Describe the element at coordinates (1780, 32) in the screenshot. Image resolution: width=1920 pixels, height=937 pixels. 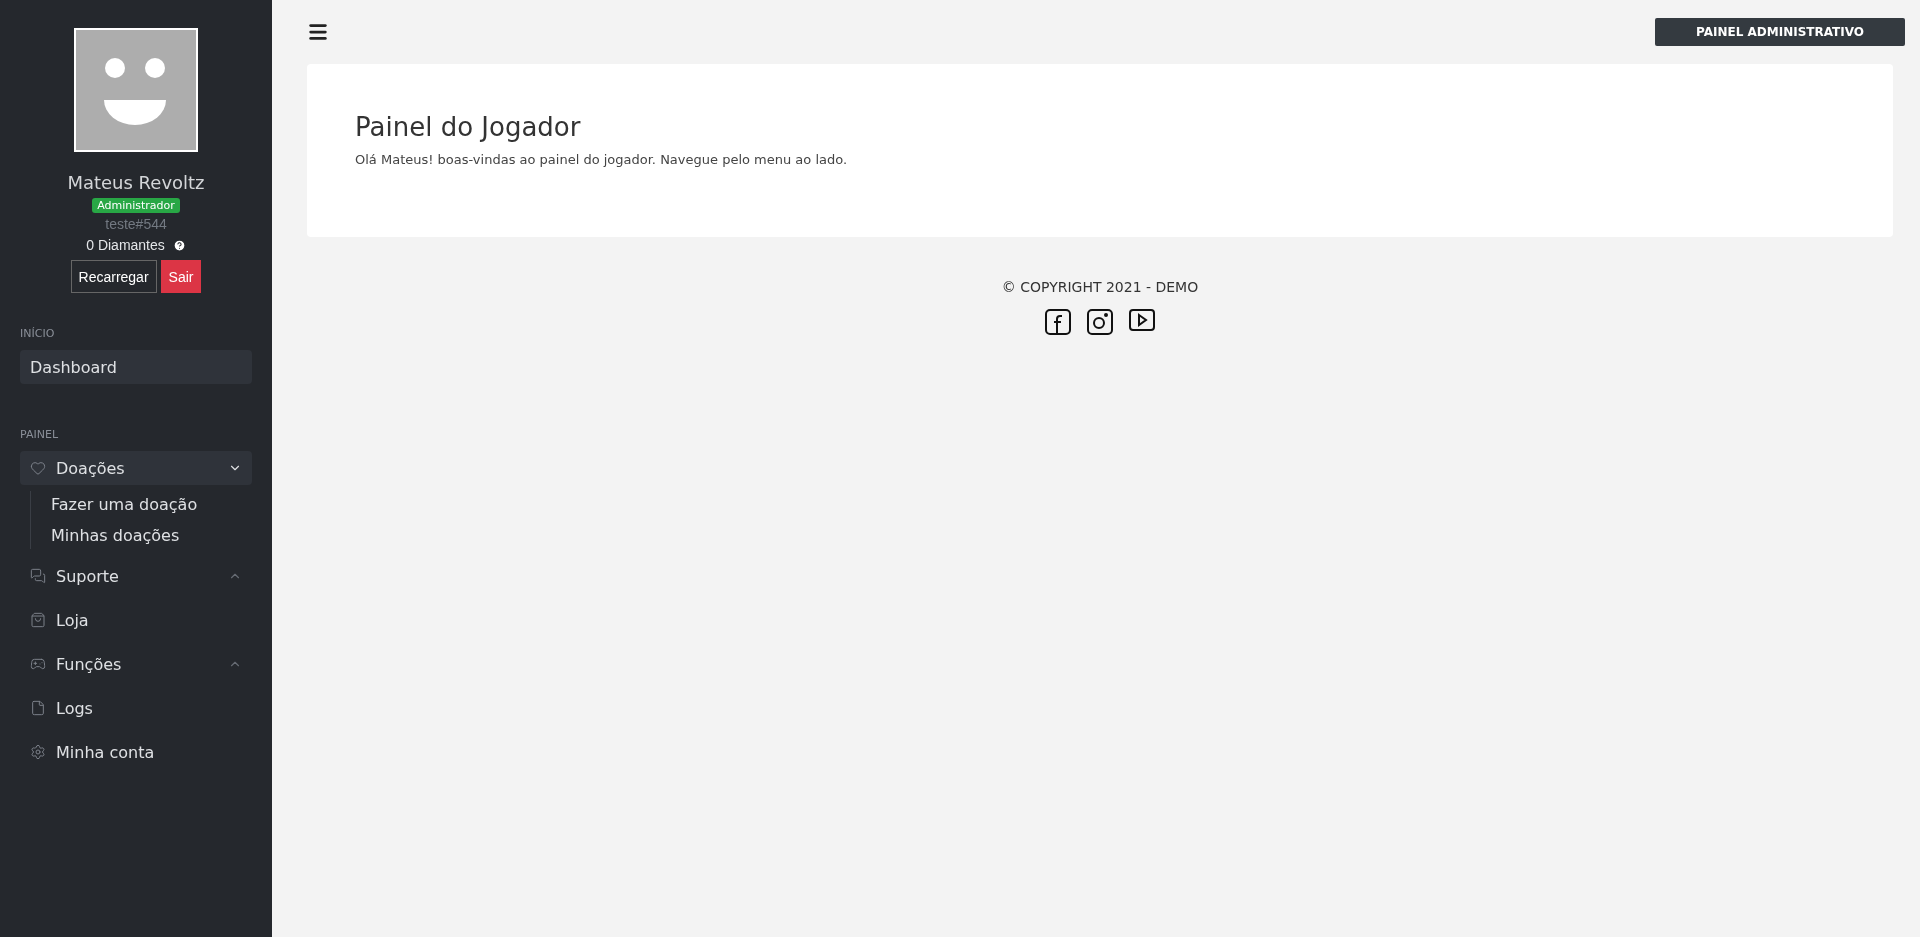
I see `admin-panel-button: PAINEL ADMINISTRATIVO` at that location.